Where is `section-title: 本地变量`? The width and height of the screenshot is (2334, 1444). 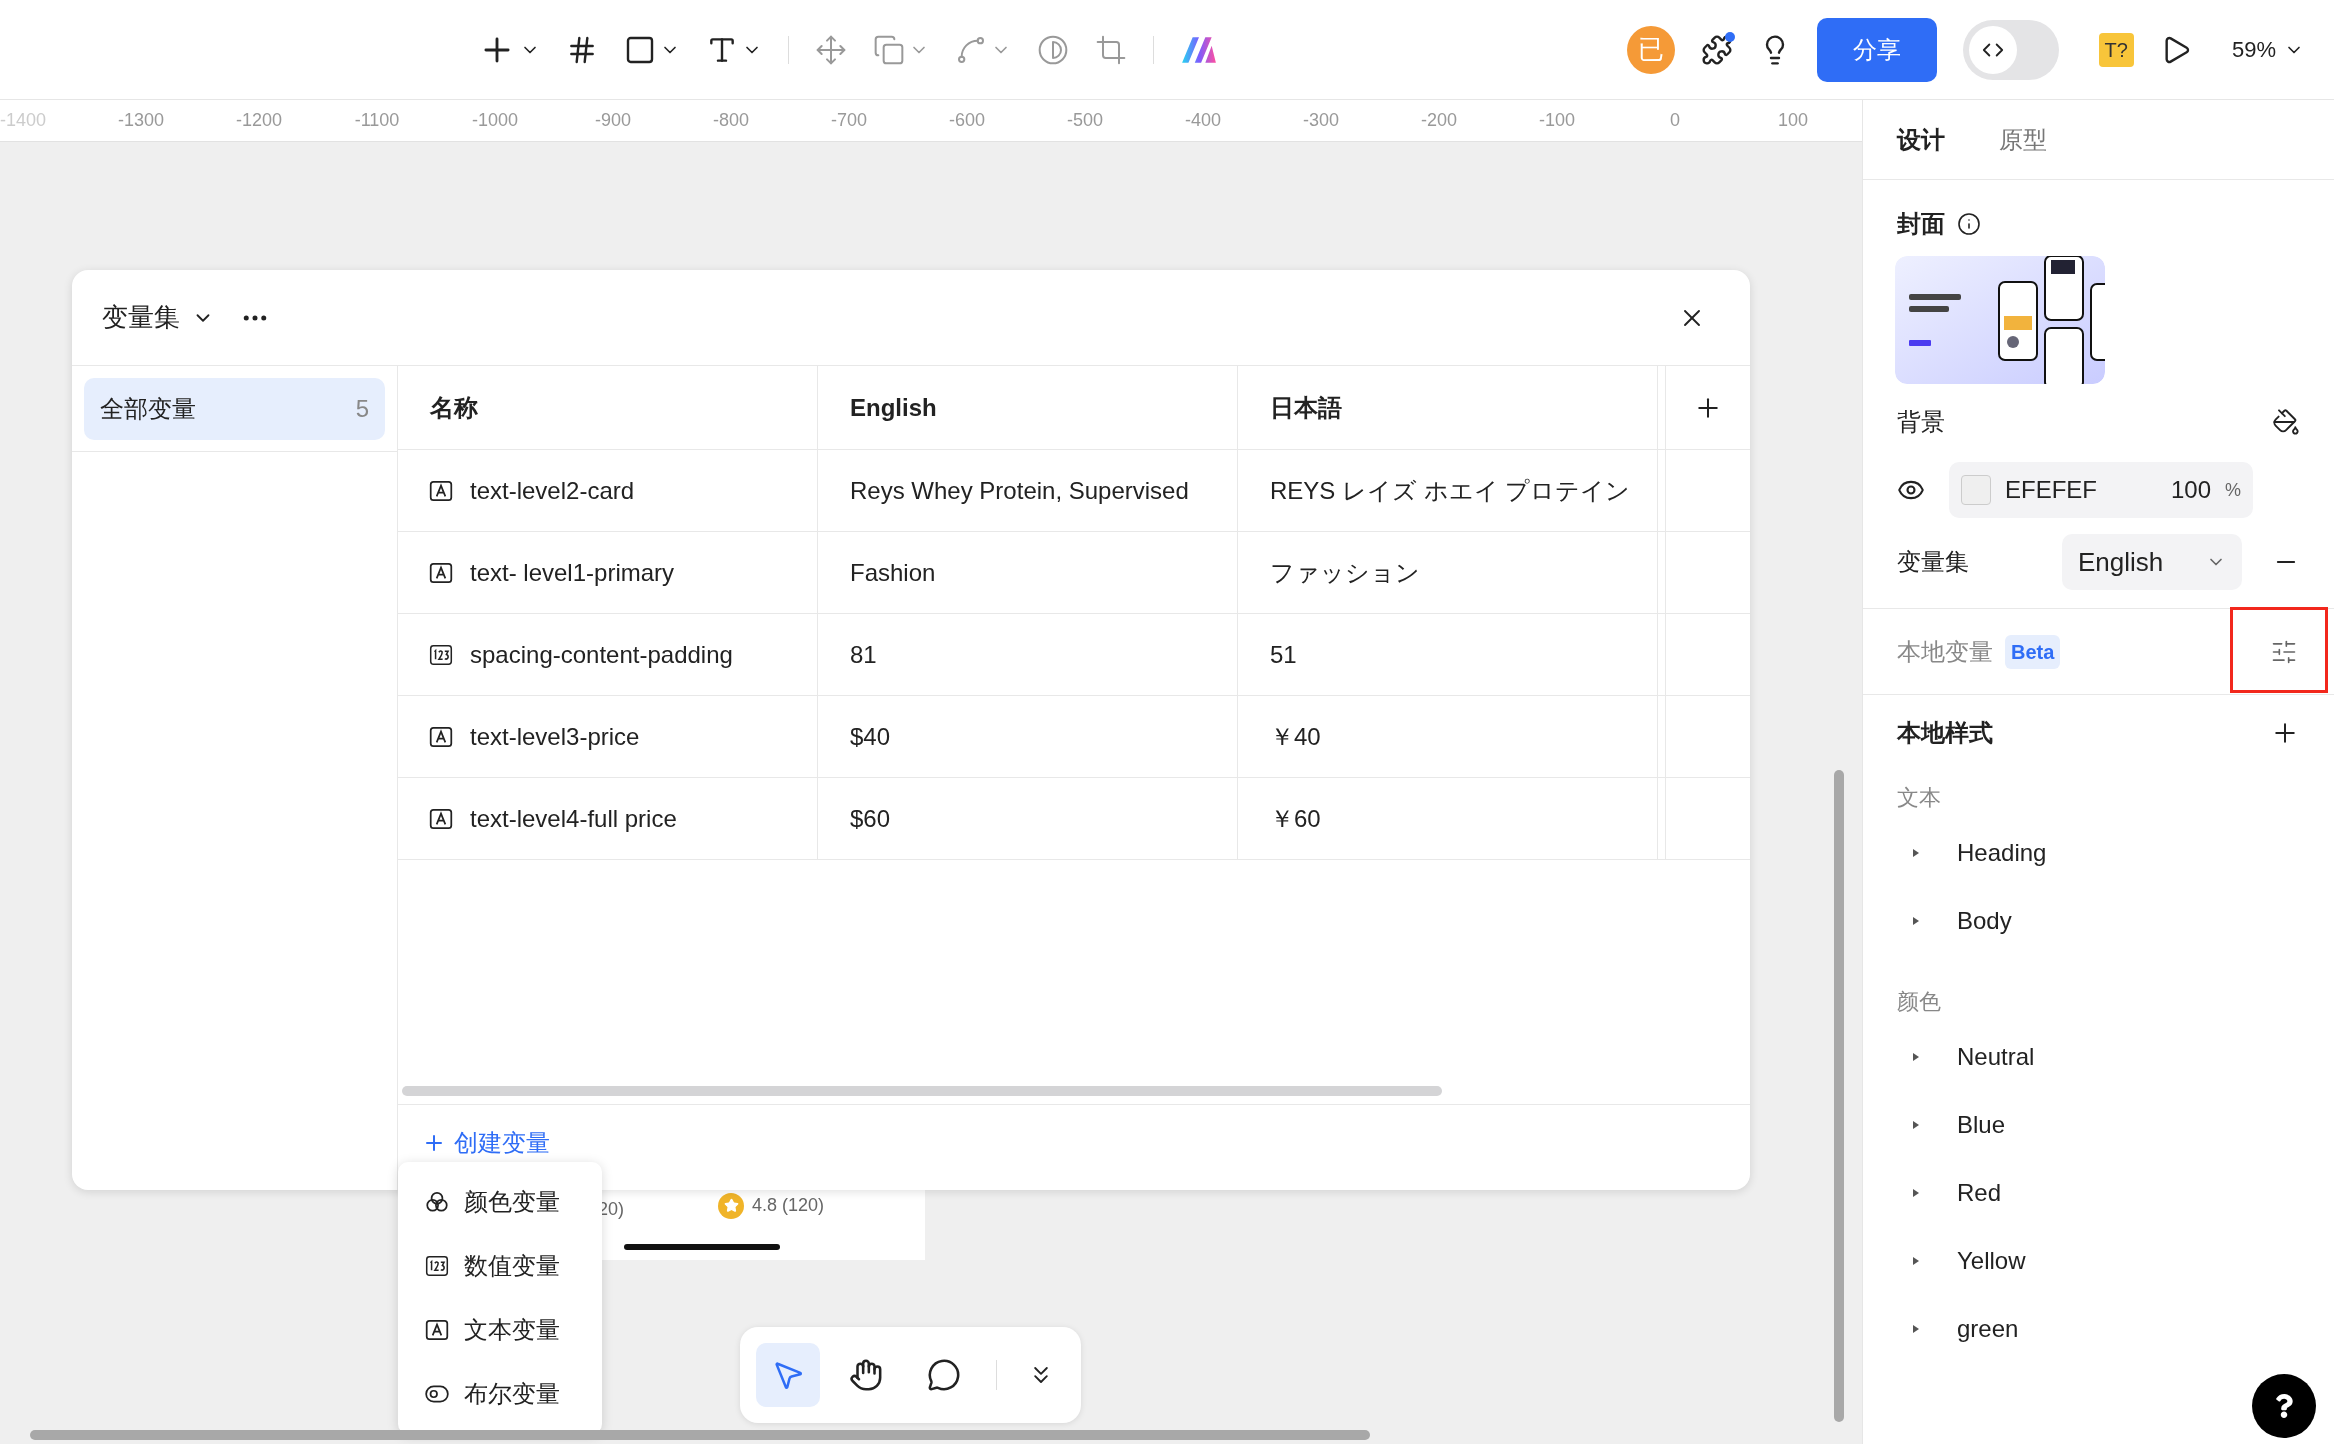
section-title: 本地变量 is located at coordinates (1945, 651).